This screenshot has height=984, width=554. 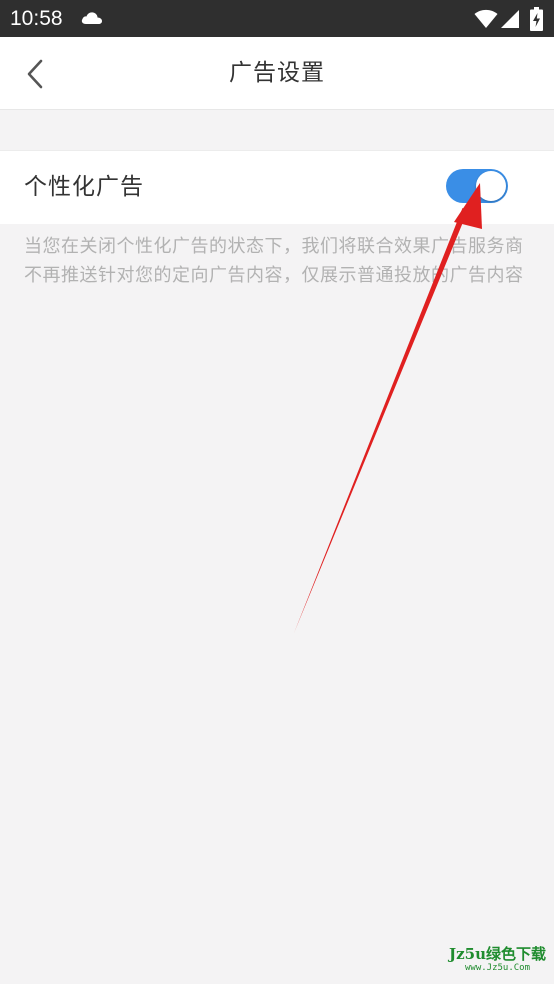 What do you see at coordinates (277, 187) in the screenshot?
I see `personalized-ads-row: 个性化广告` at bounding box center [277, 187].